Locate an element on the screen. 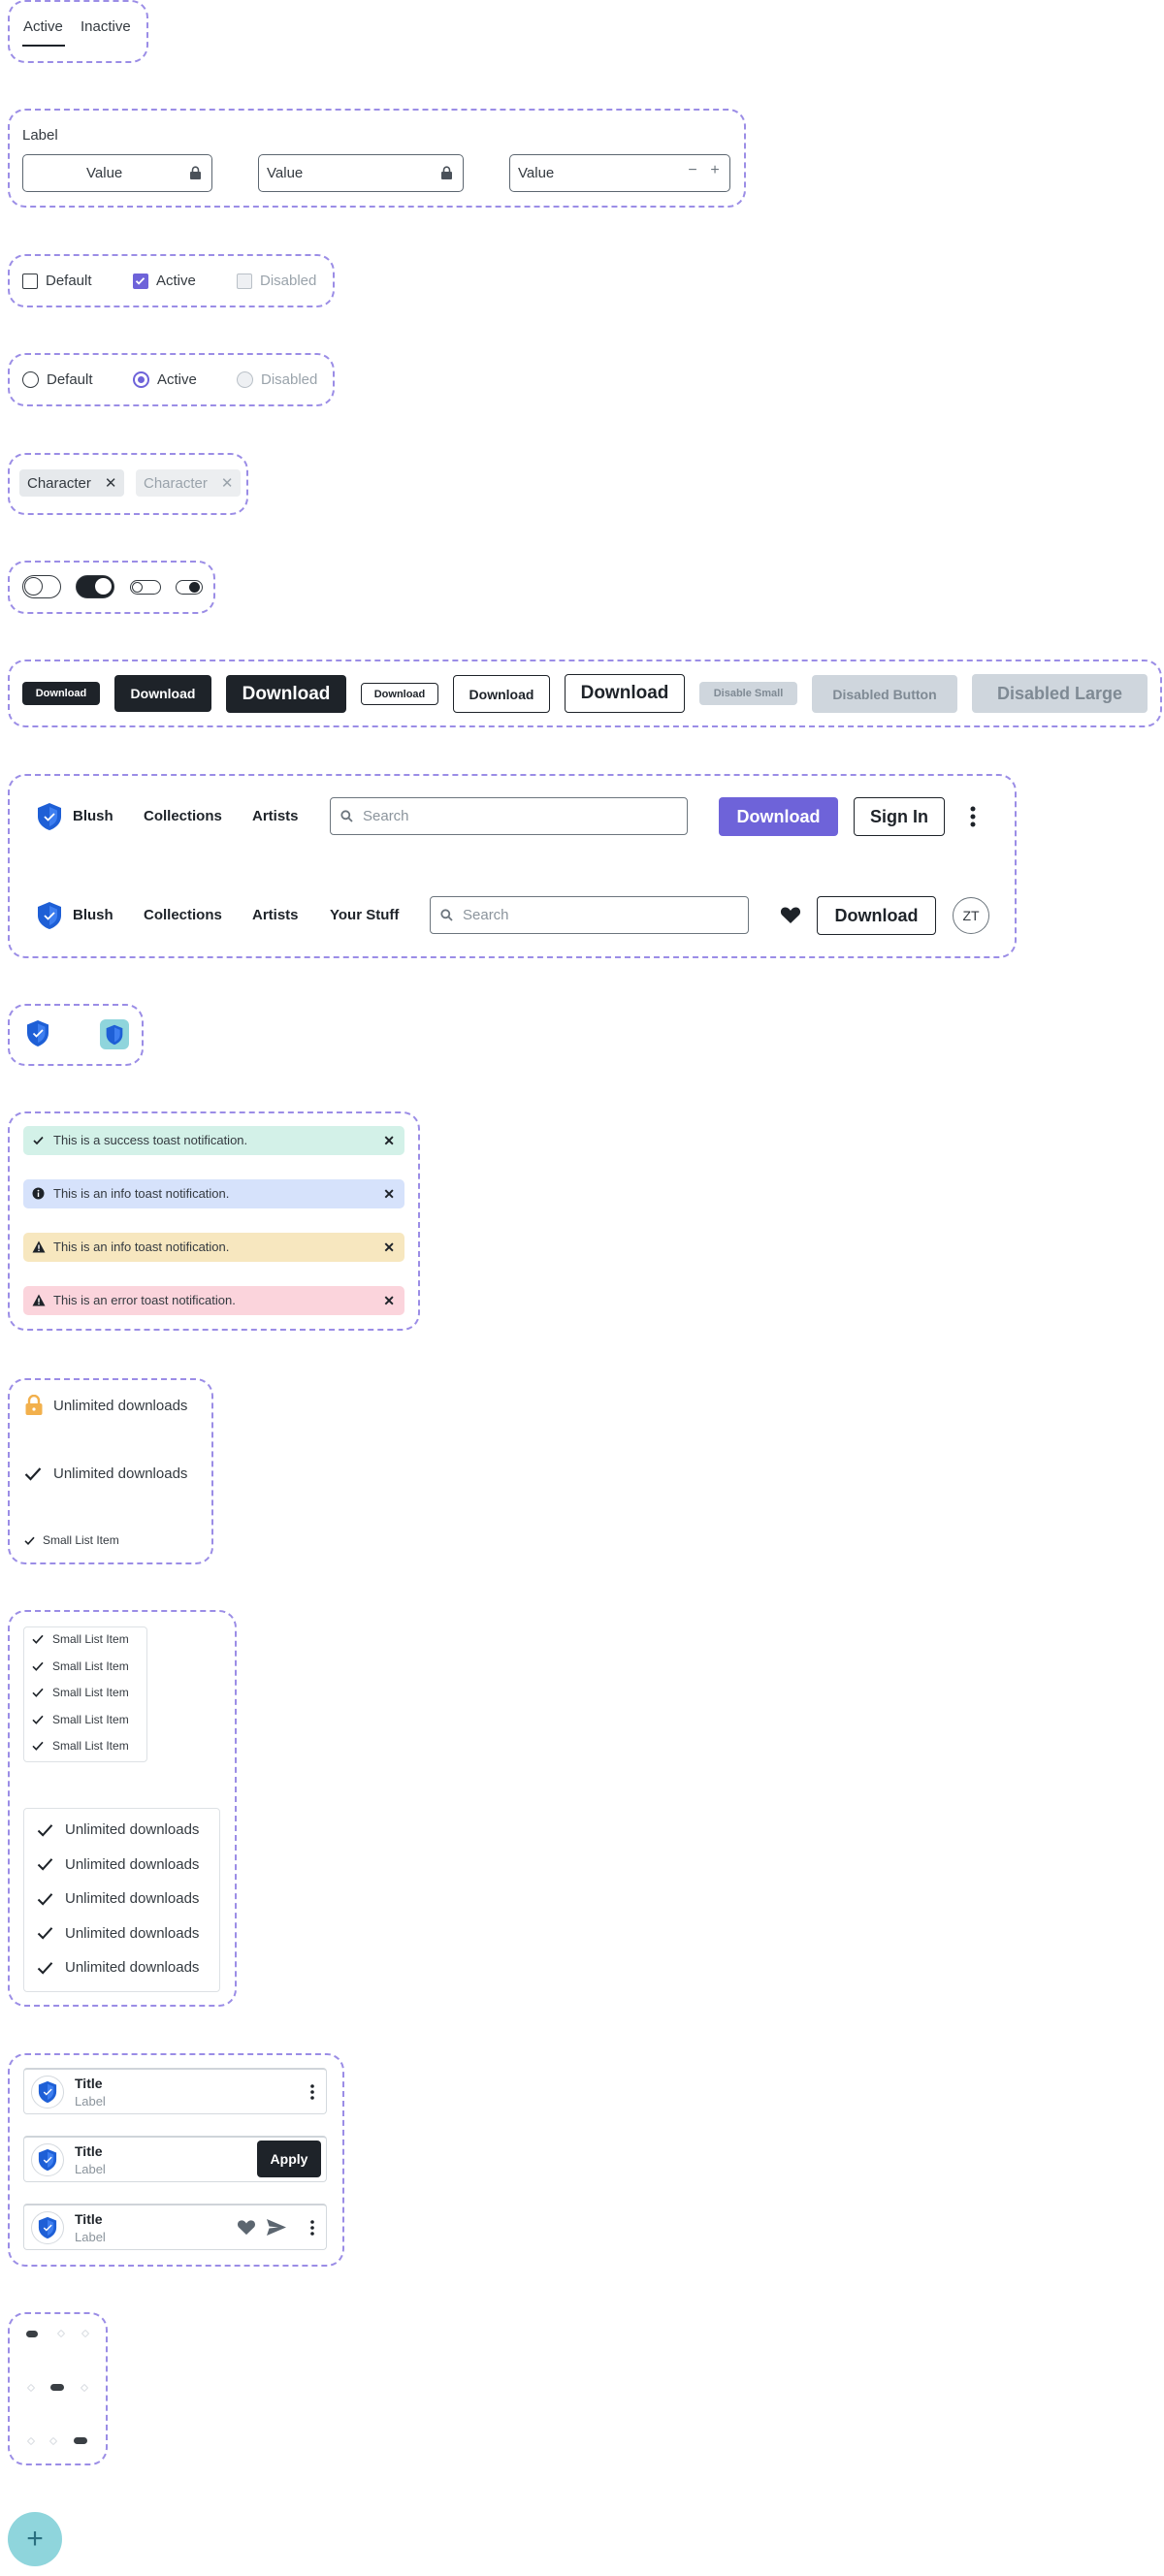 The width and height of the screenshot is (1164, 2576). chip-label: Character is located at coordinates (176, 483).